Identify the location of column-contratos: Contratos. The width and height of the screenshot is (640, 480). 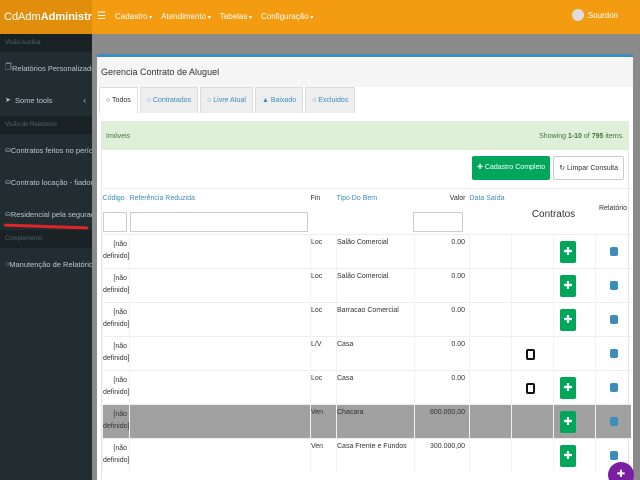
(553, 211).